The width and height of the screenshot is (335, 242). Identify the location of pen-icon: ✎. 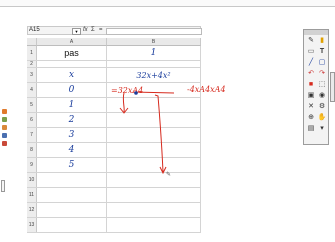
(311, 40).